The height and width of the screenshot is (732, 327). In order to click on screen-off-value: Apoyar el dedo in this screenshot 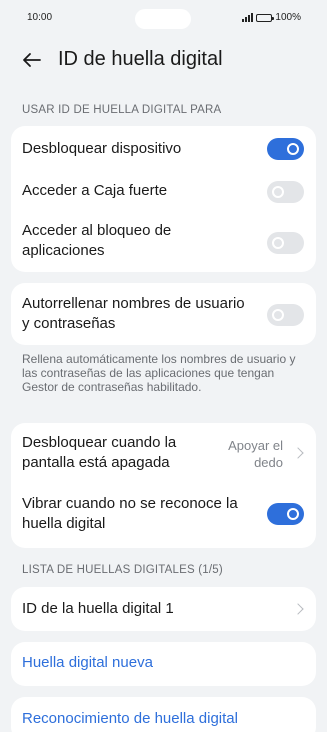, I will do `click(255, 454)`.